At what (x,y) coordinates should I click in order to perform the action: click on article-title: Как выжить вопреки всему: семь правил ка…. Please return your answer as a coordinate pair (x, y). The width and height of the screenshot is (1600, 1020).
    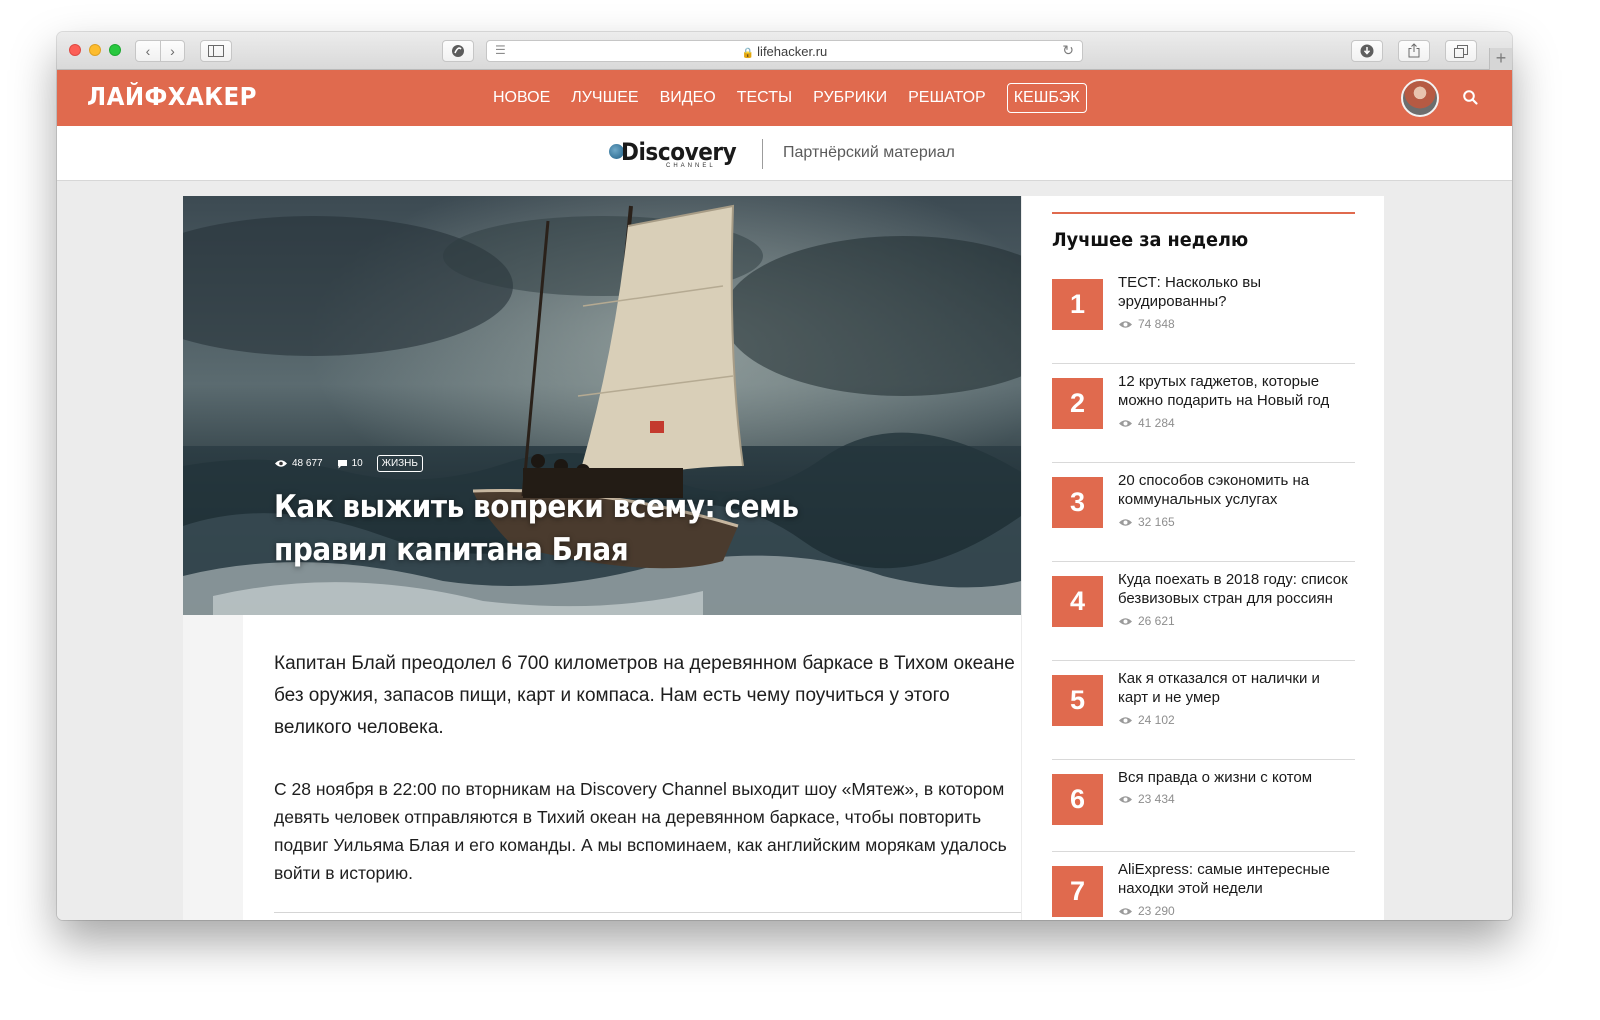
    Looking at the image, I should click on (584, 529).